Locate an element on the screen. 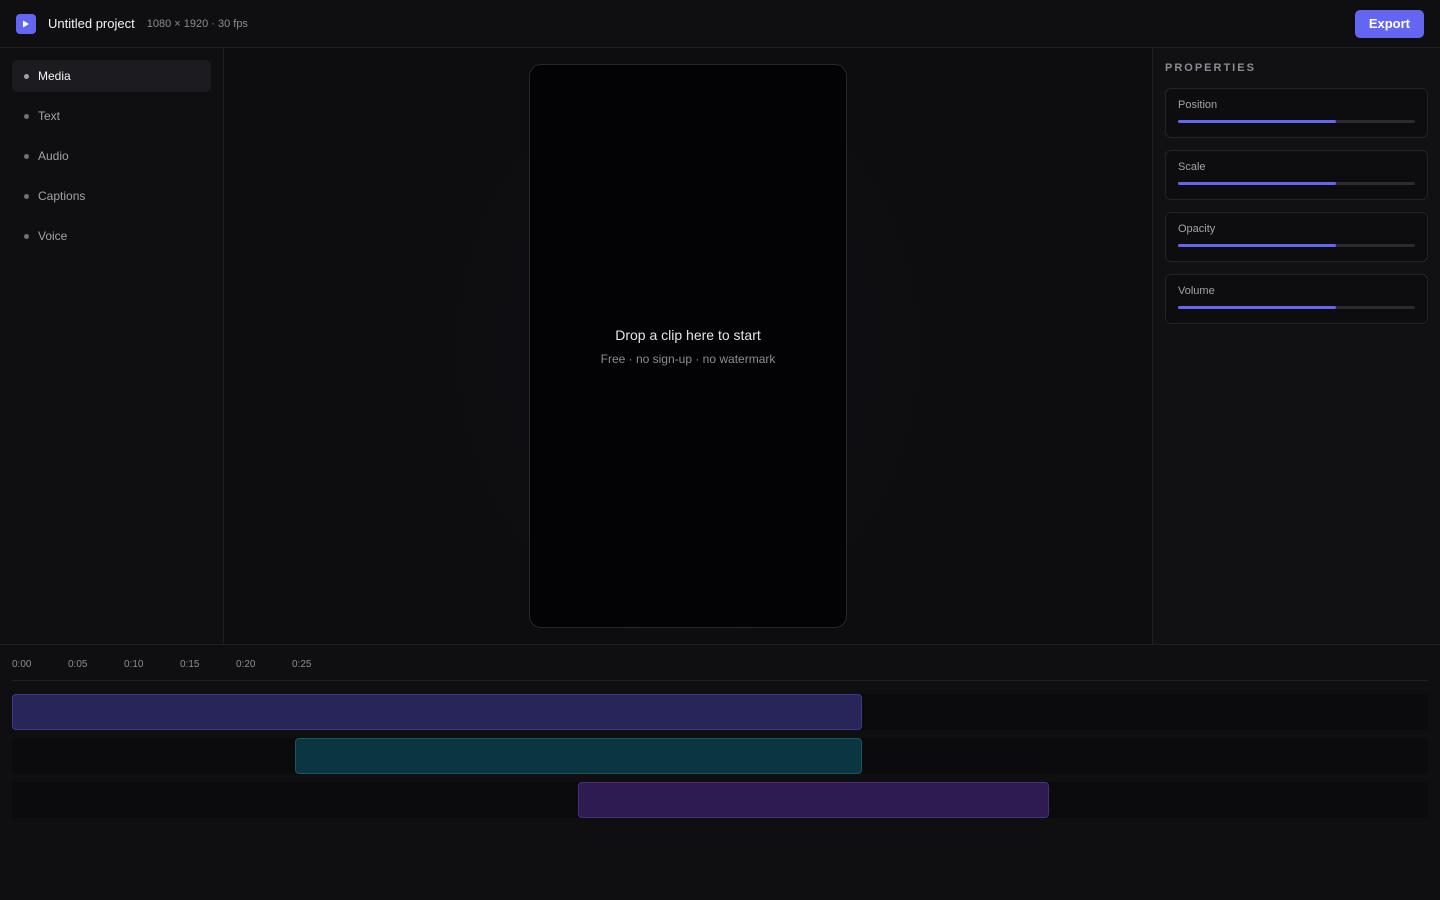 This screenshot has width=1440, height=900. scale-slider is located at coordinates (1296, 183).